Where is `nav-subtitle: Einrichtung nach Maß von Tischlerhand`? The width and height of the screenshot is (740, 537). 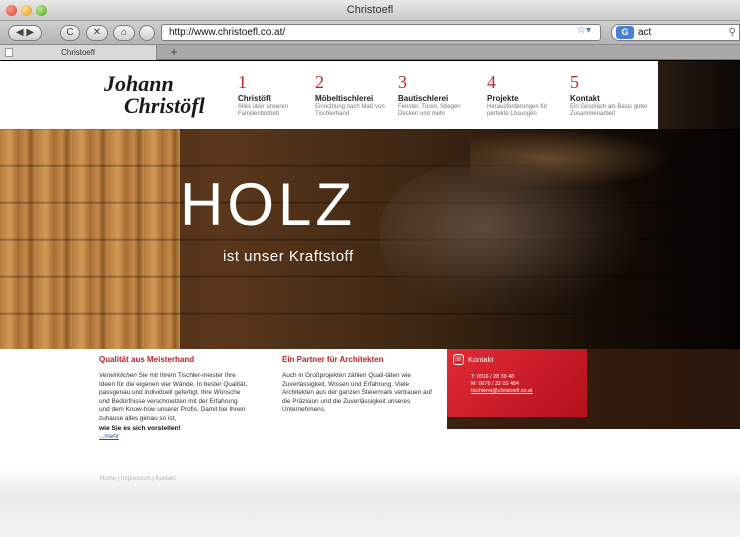
nav-subtitle: Einrichtung nach Maß von Tischlerhand is located at coordinates (350, 110).